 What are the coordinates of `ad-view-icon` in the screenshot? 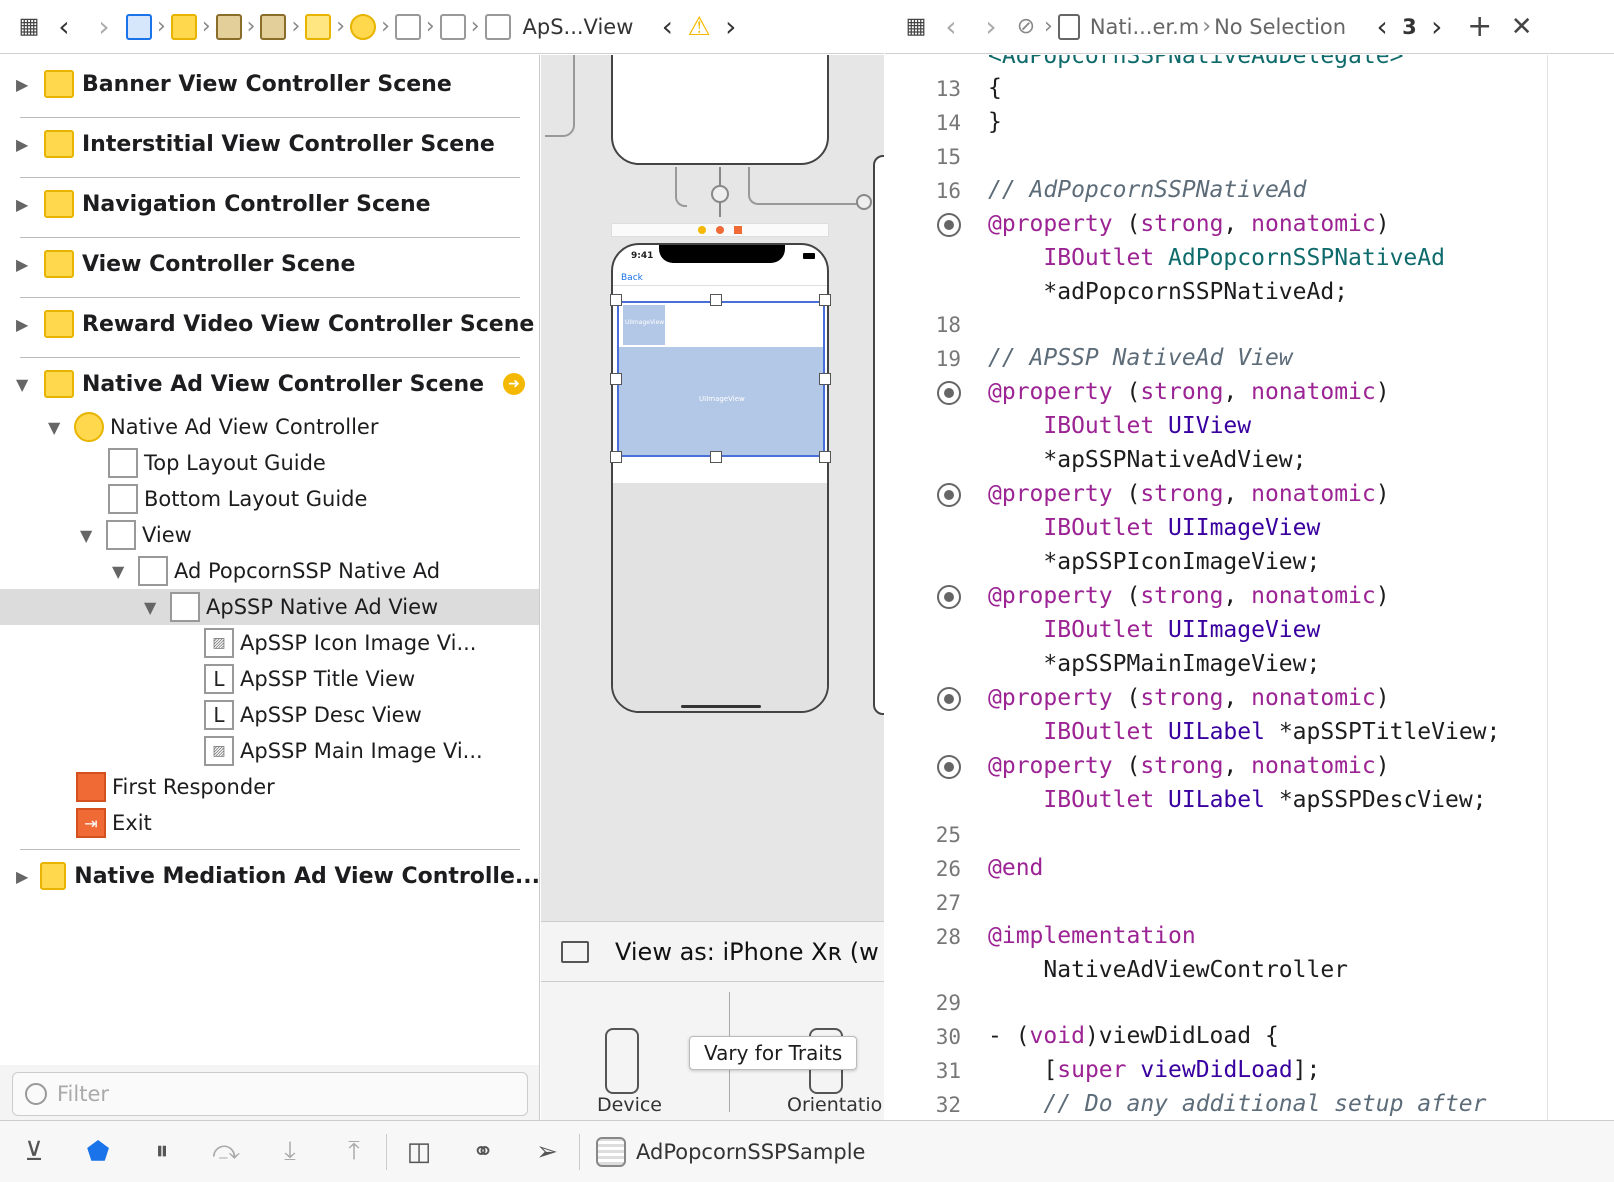 It's located at (452, 26).